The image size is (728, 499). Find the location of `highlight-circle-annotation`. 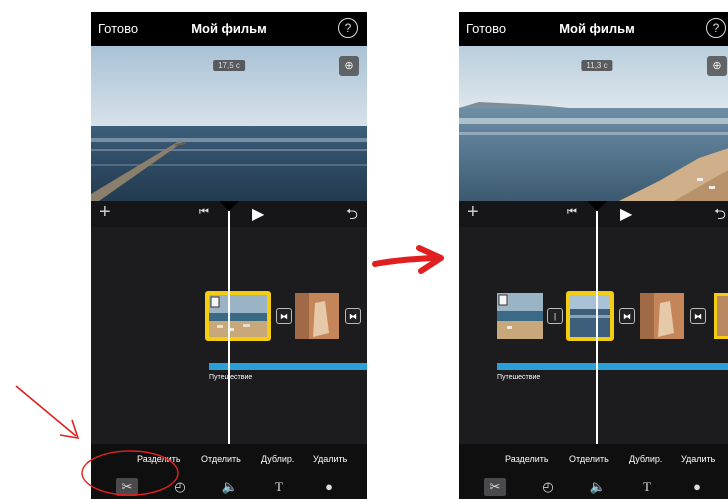

highlight-circle-annotation is located at coordinates (130, 473).